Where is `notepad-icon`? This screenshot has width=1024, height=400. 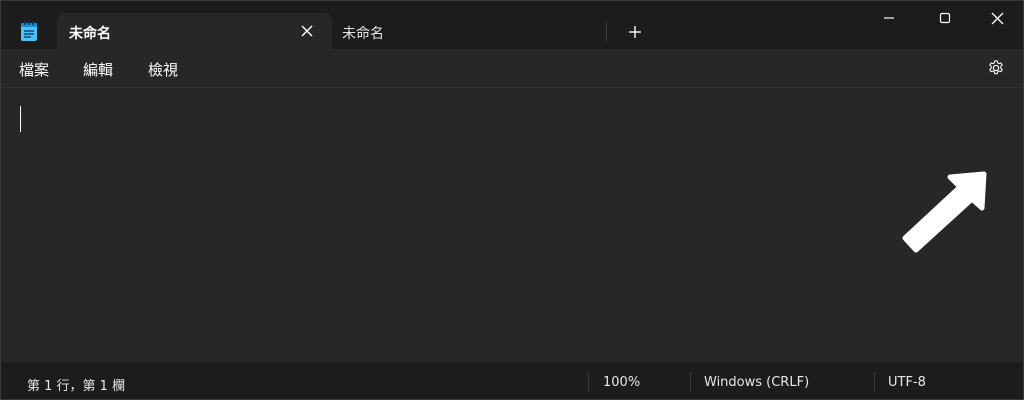 notepad-icon is located at coordinates (29, 31).